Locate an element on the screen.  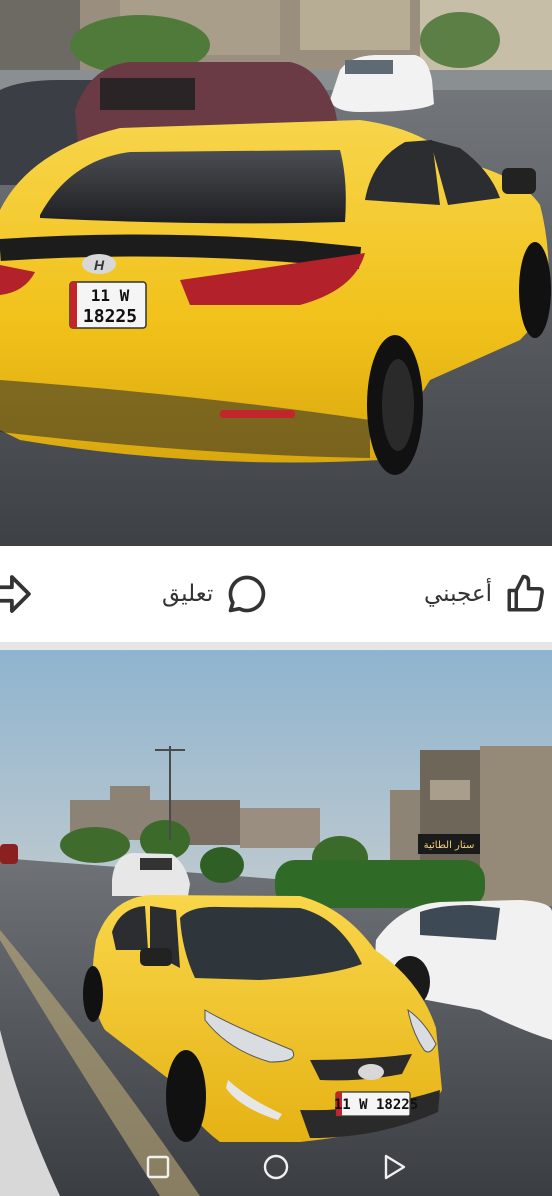
license-plate-front: 11 W 18225 is located at coordinates (376, 1104).